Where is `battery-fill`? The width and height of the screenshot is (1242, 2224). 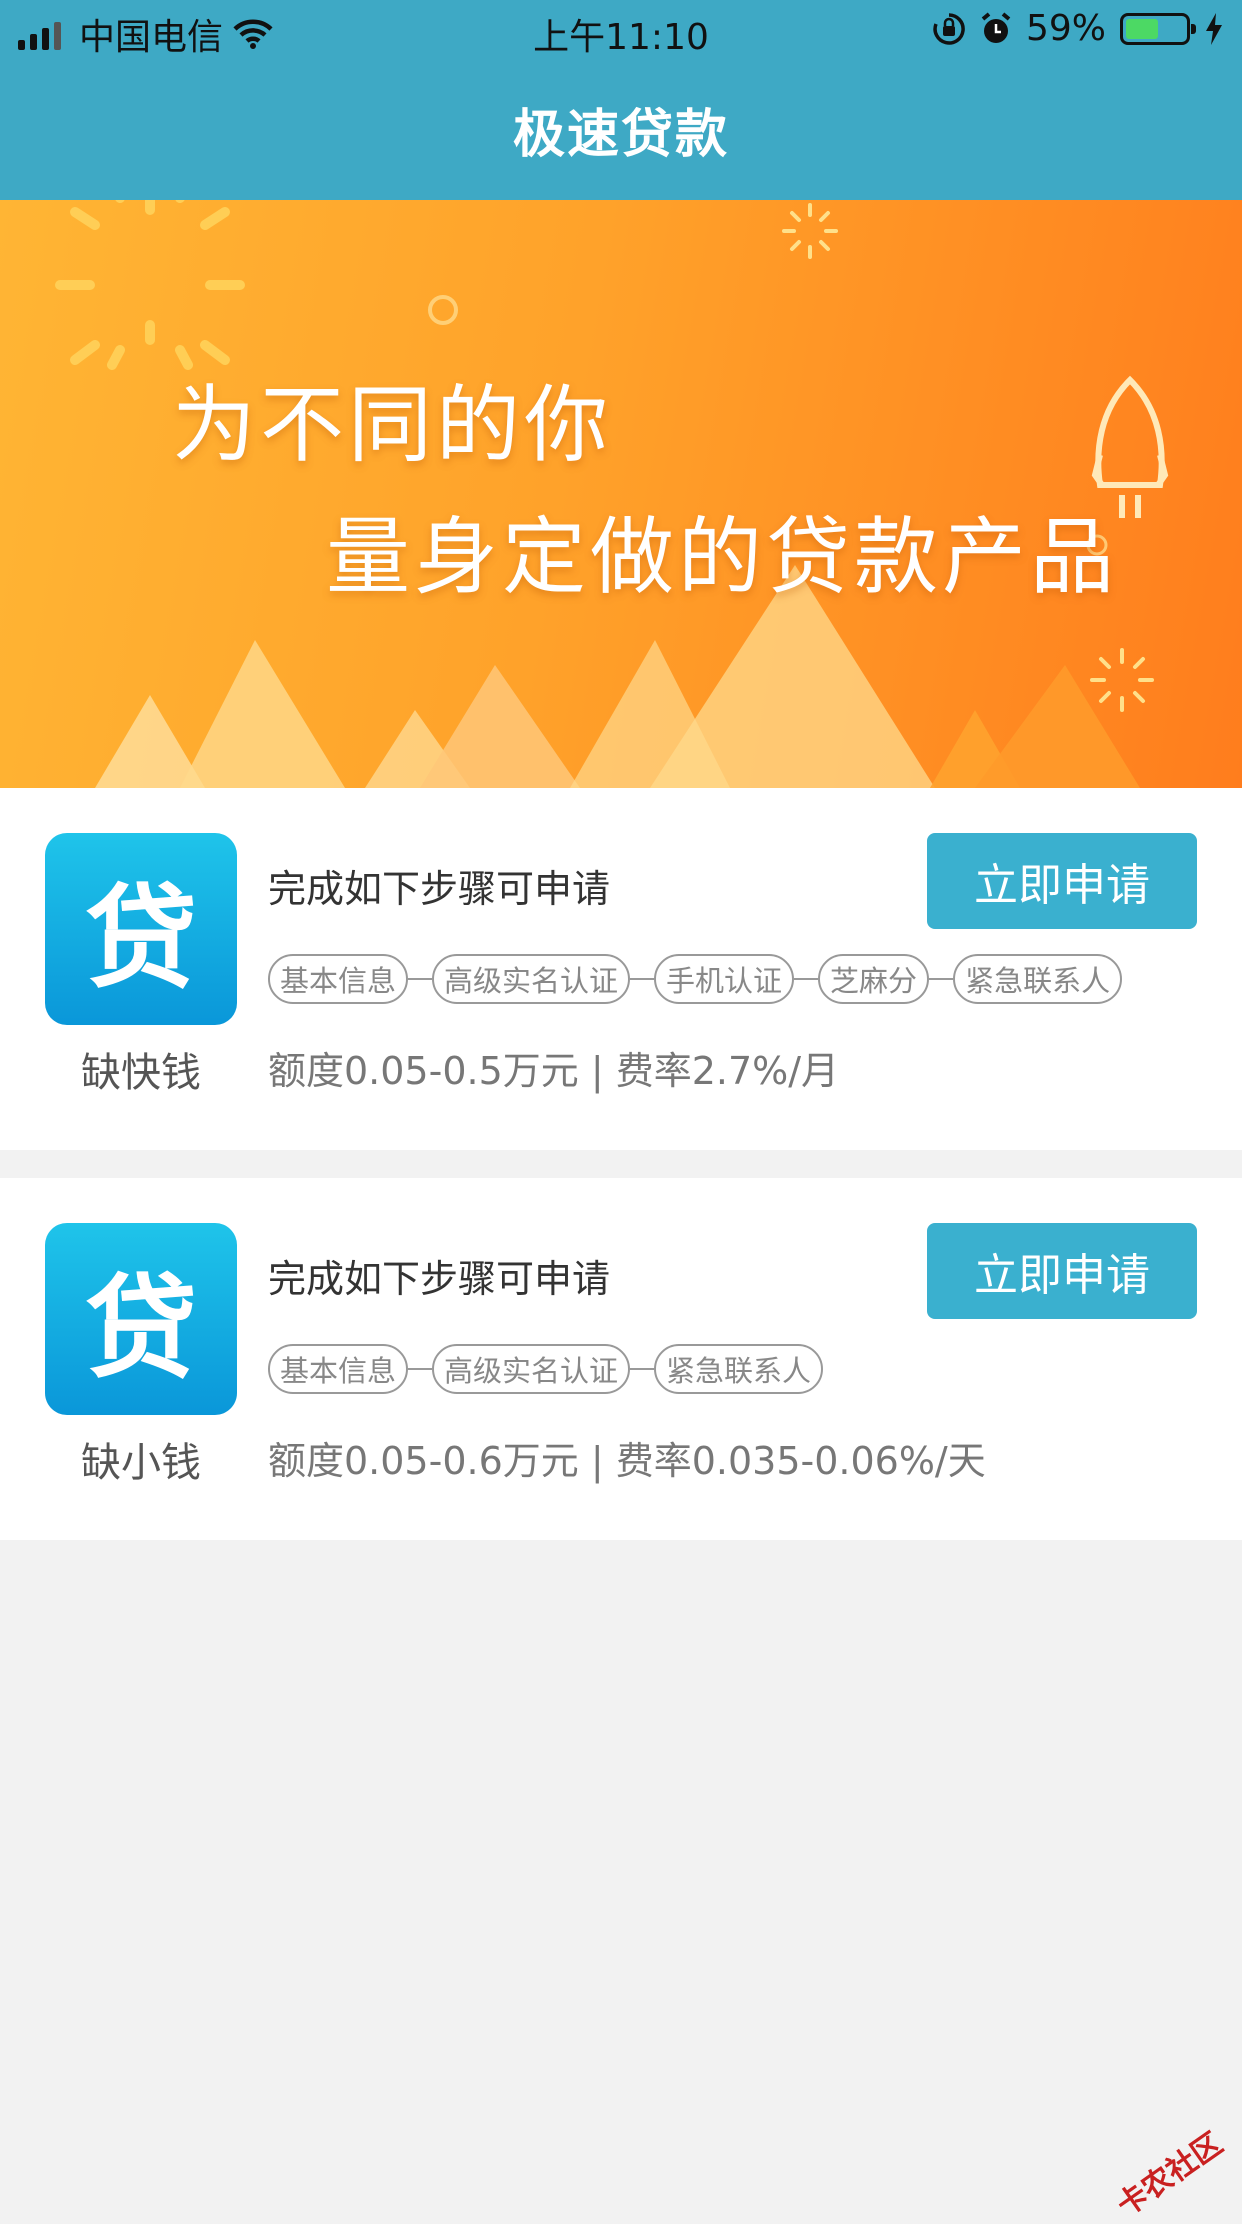
battery-fill is located at coordinates (1142, 28).